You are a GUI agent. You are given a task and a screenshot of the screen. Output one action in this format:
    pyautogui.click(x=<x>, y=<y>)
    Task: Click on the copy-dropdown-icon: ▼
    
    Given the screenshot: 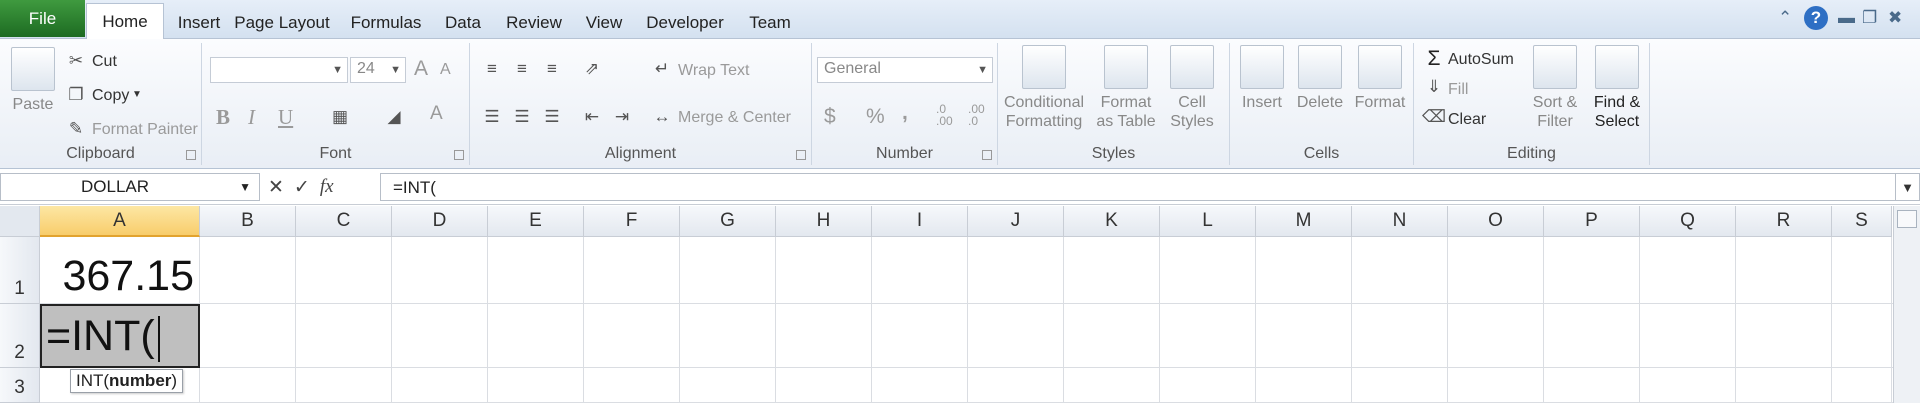 What is the action you would take?
    pyautogui.click(x=137, y=94)
    